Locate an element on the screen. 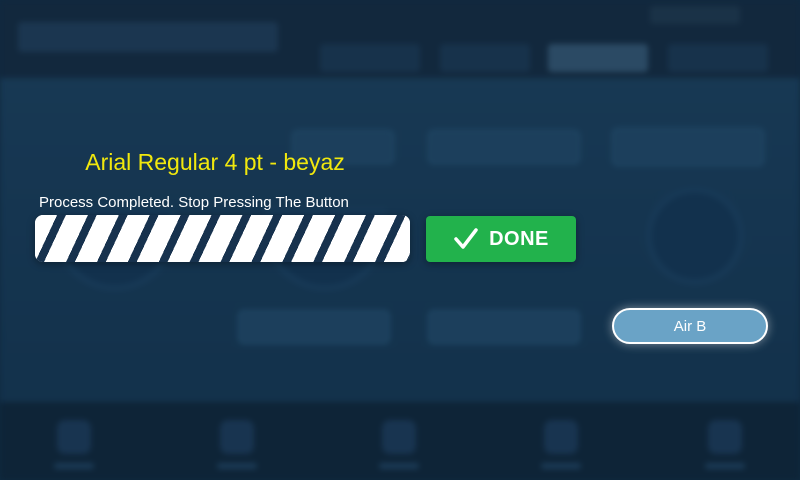  background-logo is located at coordinates (148, 37).